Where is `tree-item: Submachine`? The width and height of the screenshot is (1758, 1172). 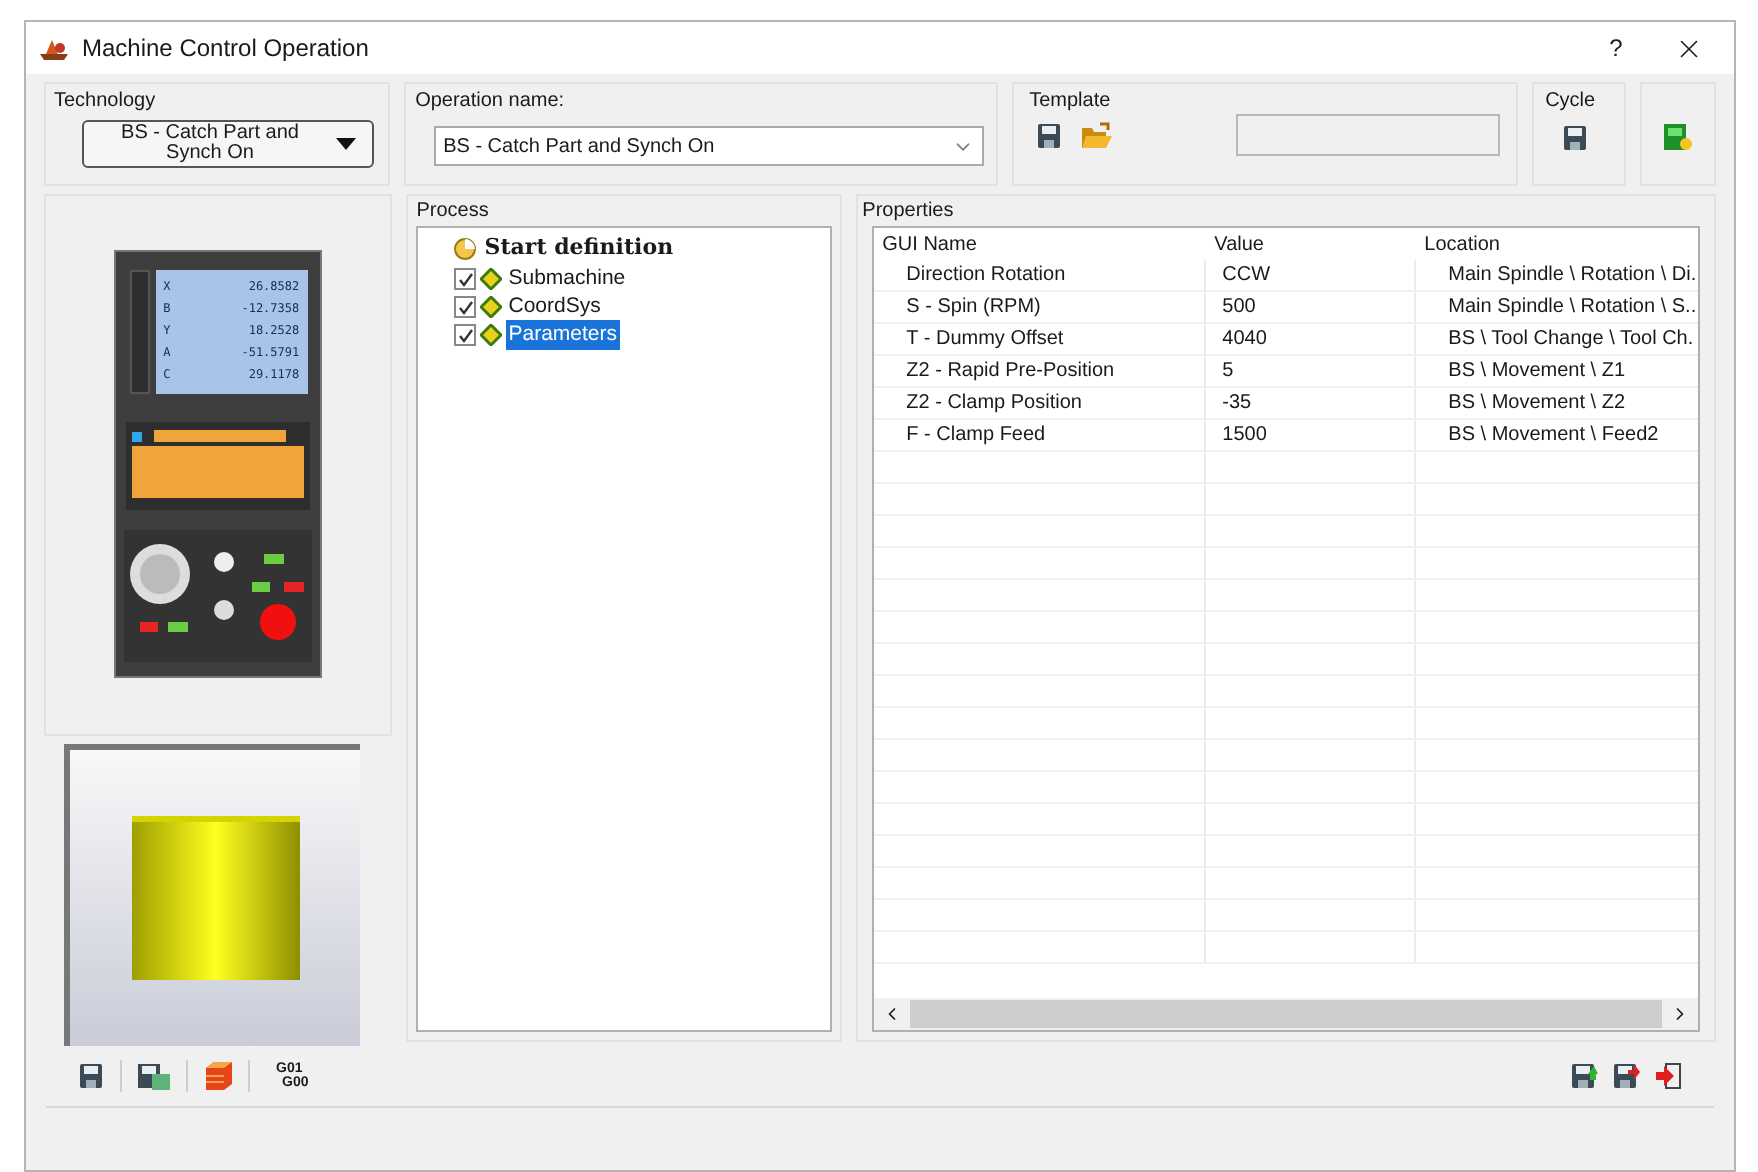 tree-item: Submachine is located at coordinates (567, 279).